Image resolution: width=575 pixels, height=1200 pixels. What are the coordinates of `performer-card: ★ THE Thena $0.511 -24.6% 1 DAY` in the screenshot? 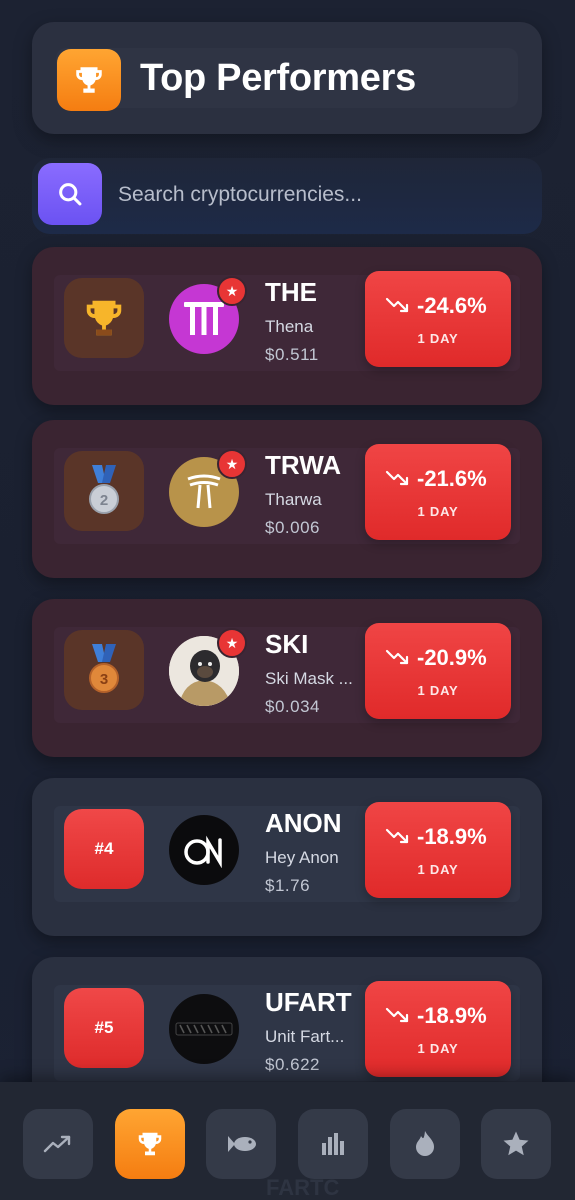 It's located at (287, 326).